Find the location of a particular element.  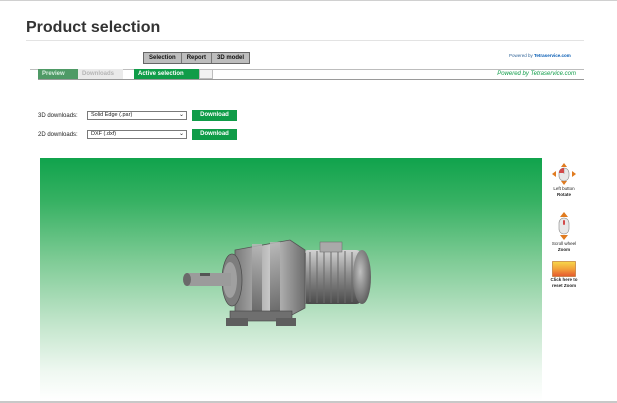

powered-by-brand: Tetraservice.com is located at coordinates (552, 55).